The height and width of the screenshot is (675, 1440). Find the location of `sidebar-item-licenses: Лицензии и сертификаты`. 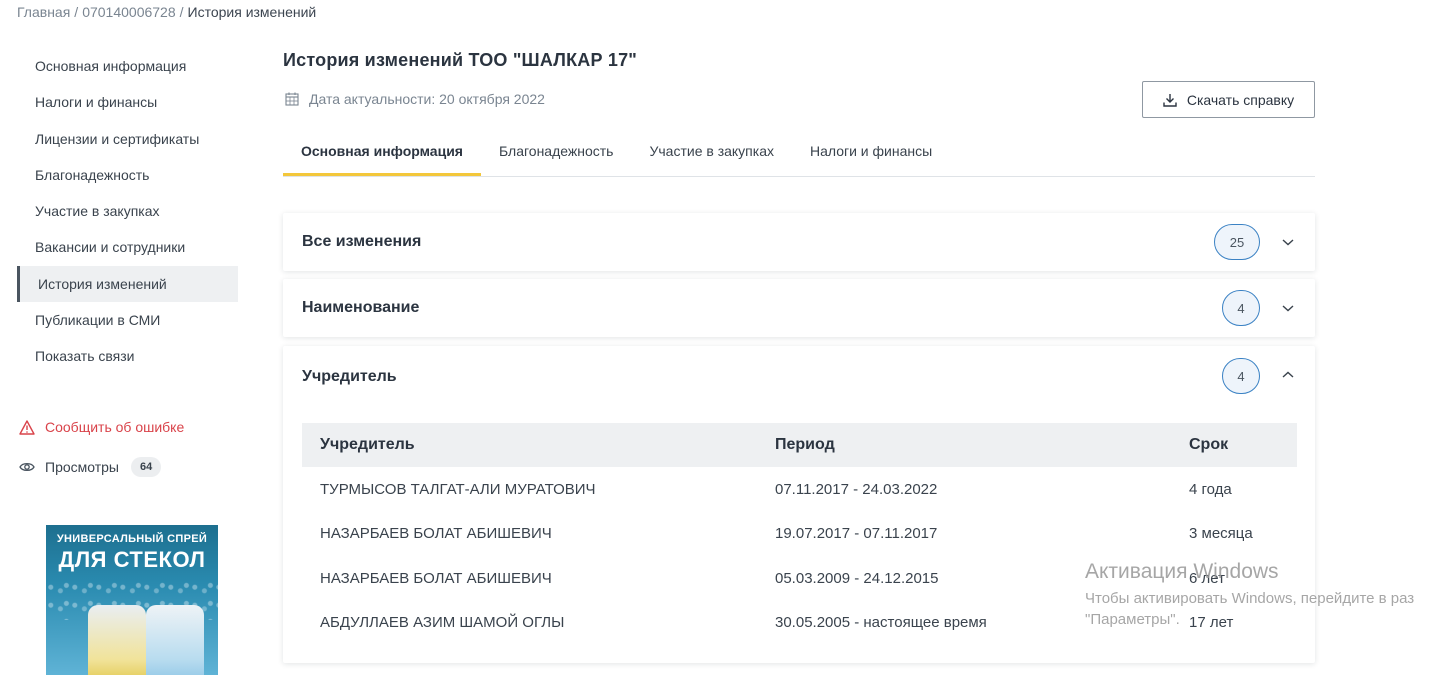

sidebar-item-licenses: Лицензии и сертификаты is located at coordinates (127, 139).